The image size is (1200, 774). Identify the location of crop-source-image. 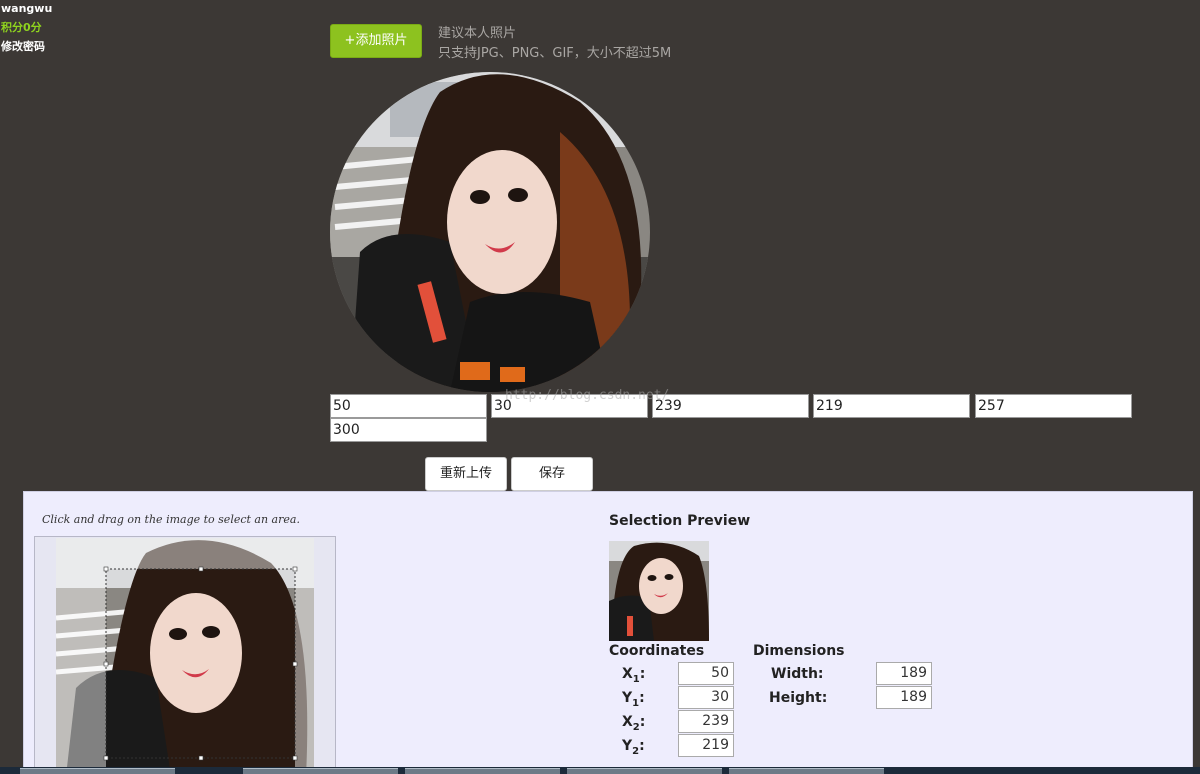
(185, 656).